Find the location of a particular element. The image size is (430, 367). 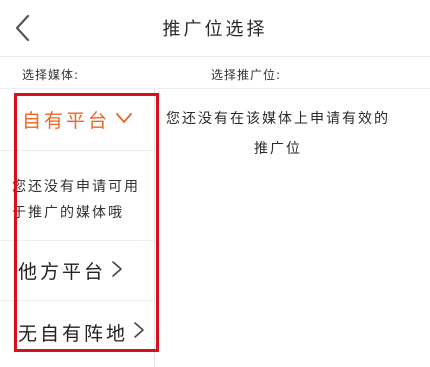

sidebar-item-other-platform: 他方平台 is located at coordinates (77, 271).